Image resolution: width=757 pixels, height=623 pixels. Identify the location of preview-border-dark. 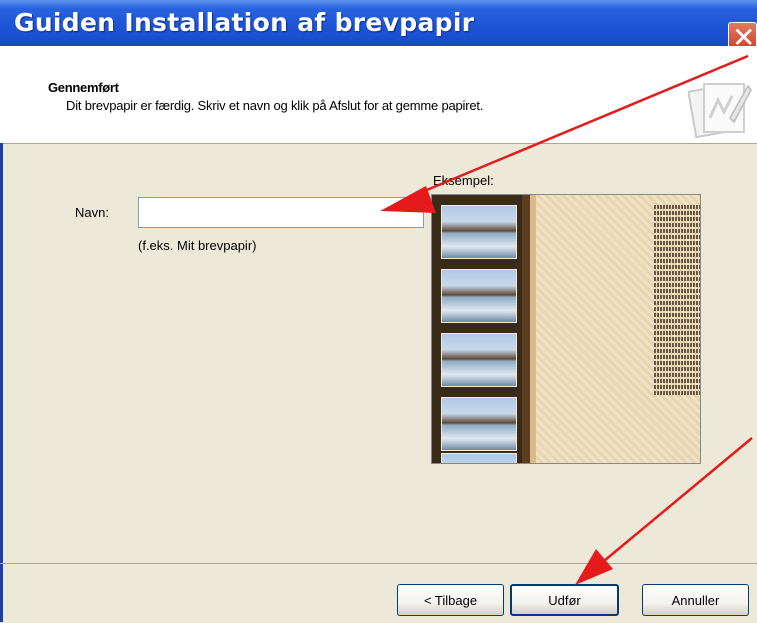
(526, 329).